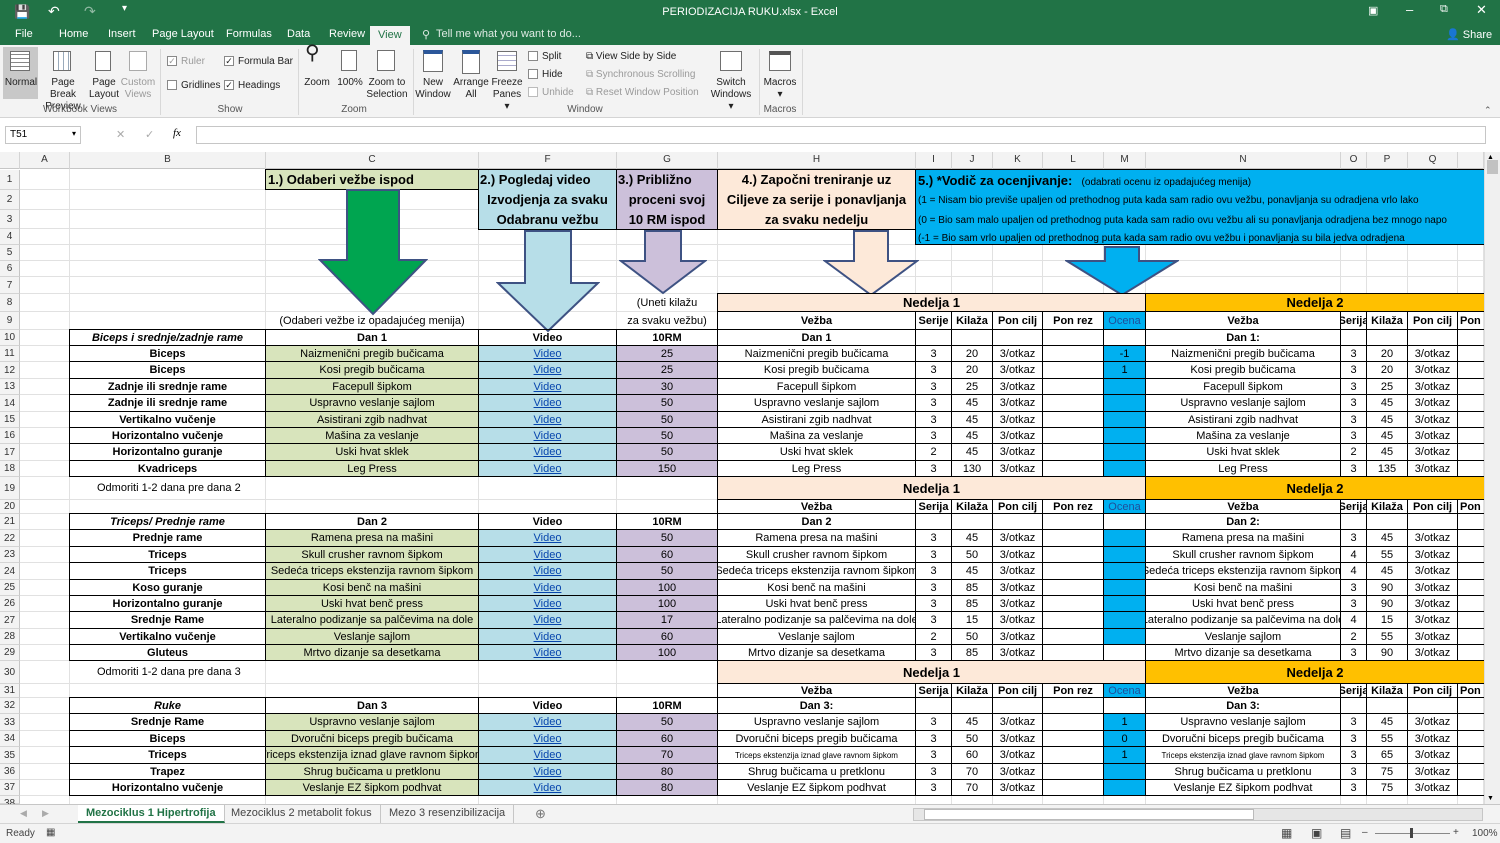  What do you see at coordinates (23, 813) in the screenshot?
I see `sheet-prev-icon: ◀` at bounding box center [23, 813].